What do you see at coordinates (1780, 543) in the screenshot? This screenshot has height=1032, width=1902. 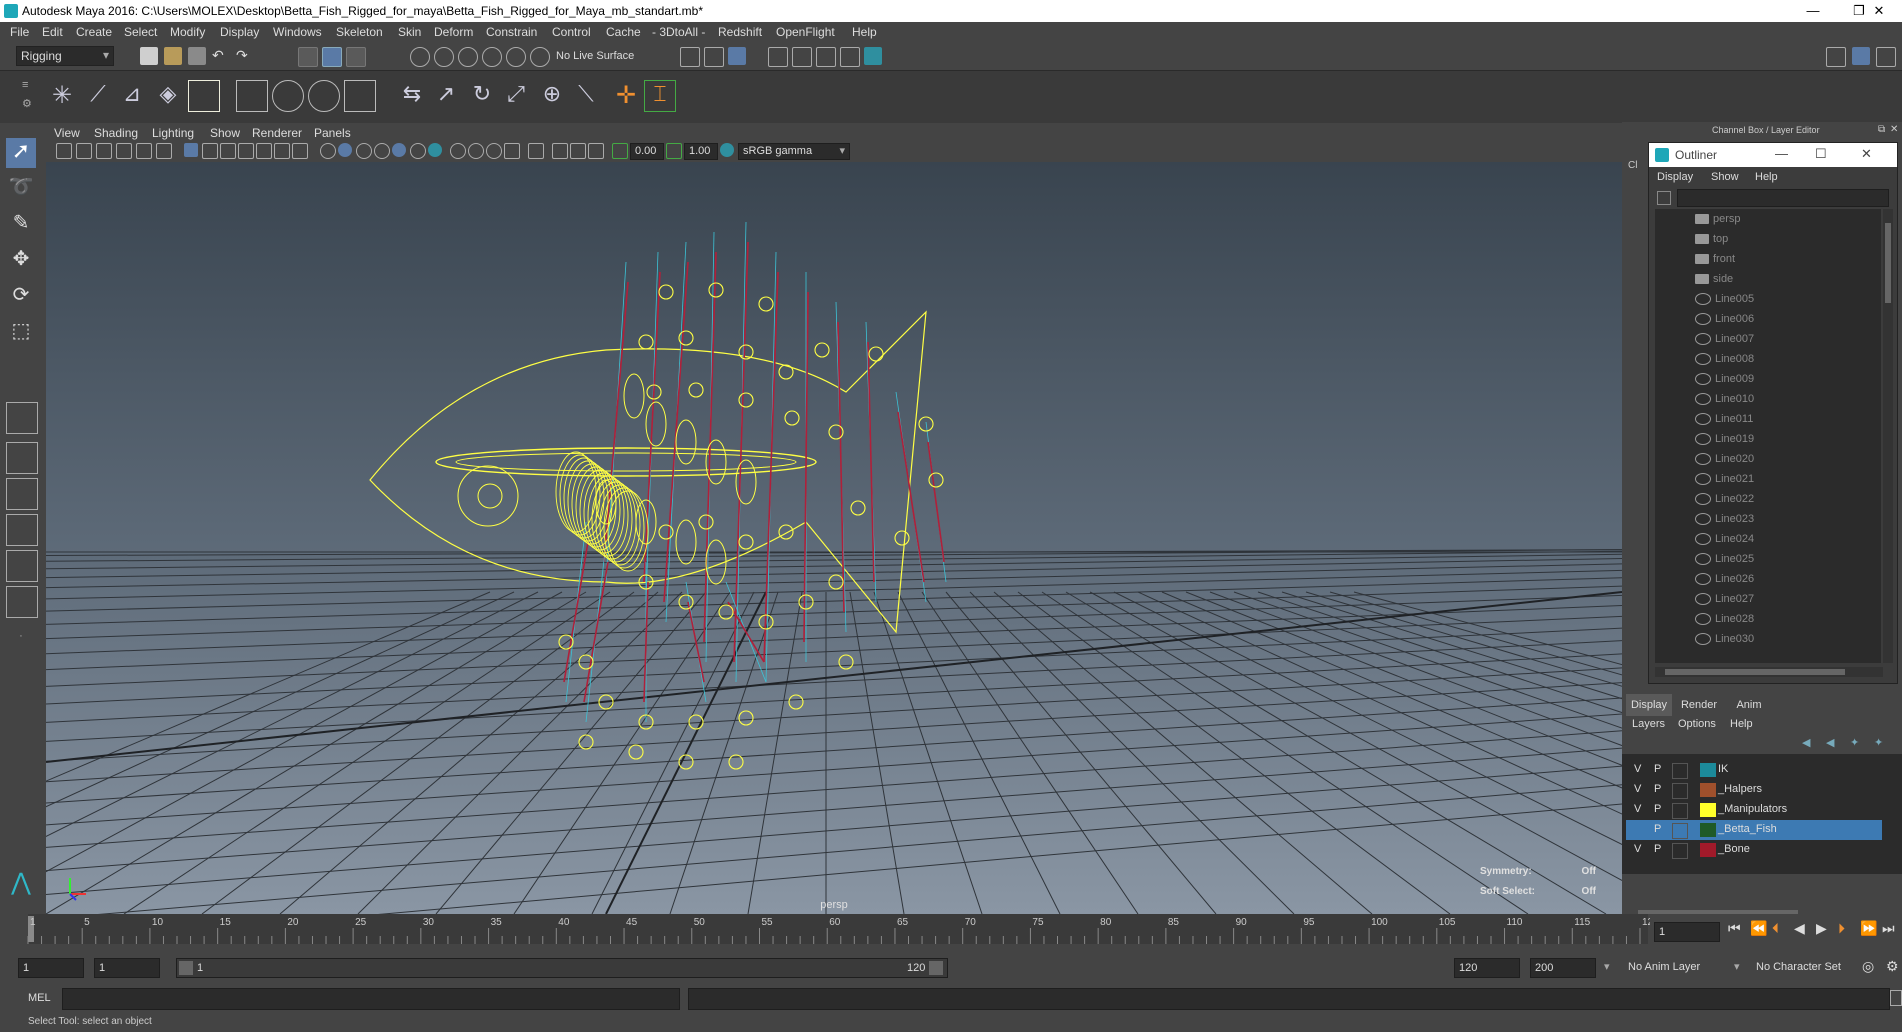 I see `outliner-item: Line024` at bounding box center [1780, 543].